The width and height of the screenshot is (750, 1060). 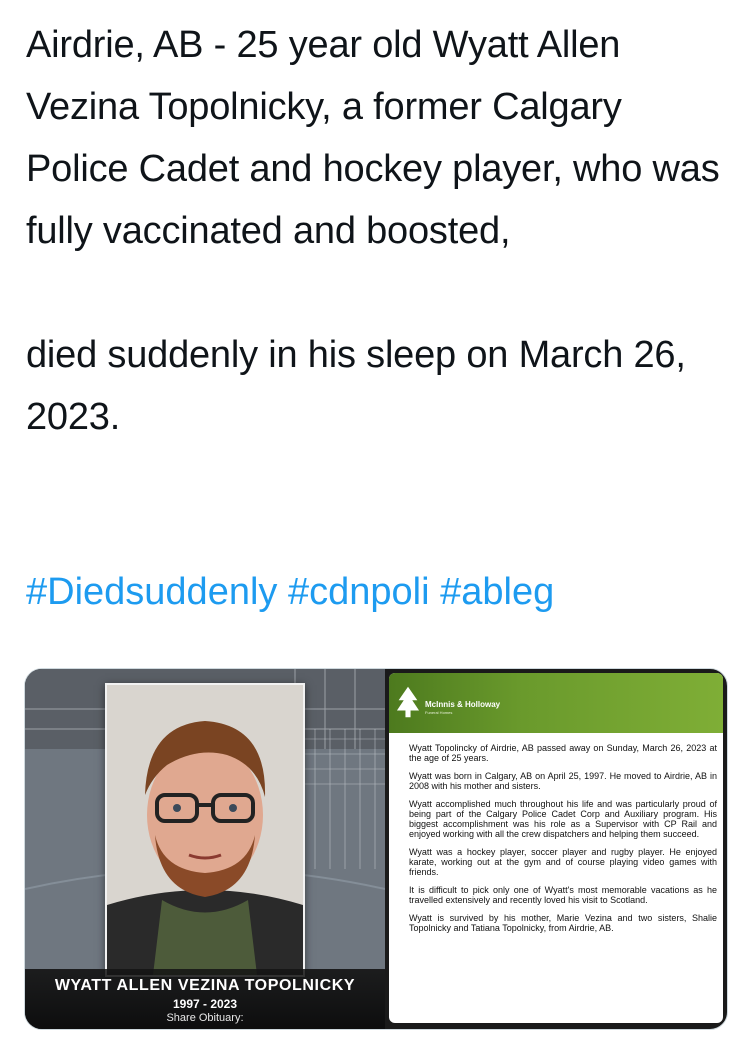 I want to click on funeral-home-subtitle: Funeral Homes, so click(x=439, y=712).